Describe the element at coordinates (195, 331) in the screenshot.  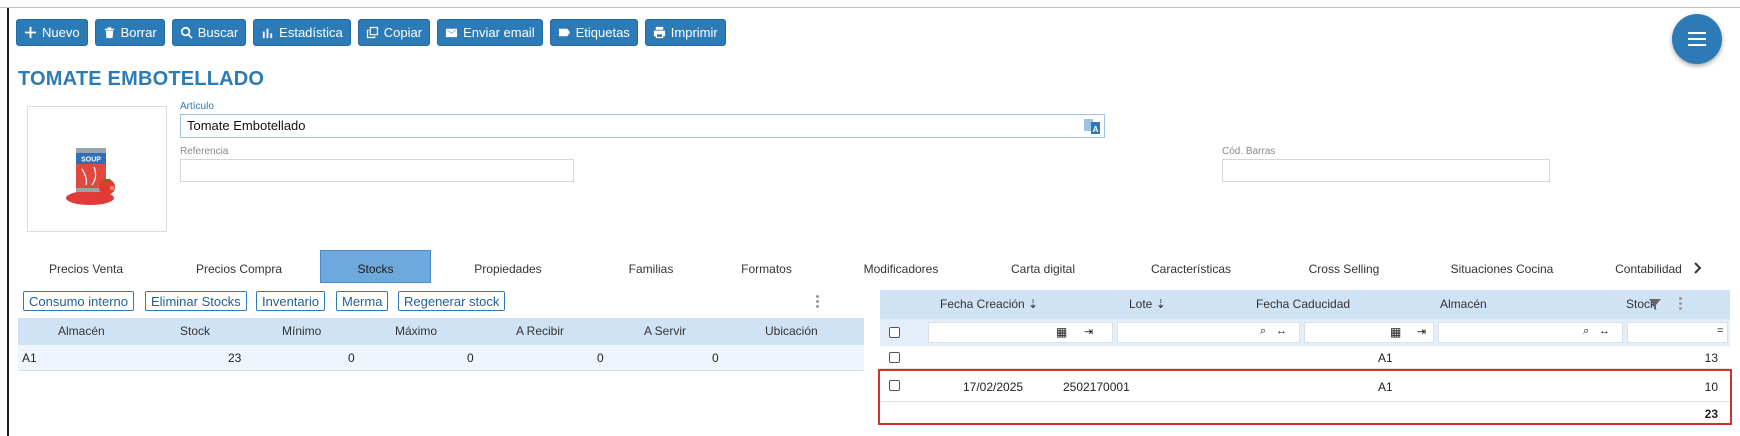
I see `header-stock: Stock` at that location.